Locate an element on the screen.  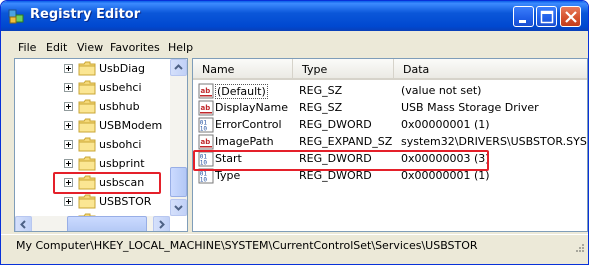
menu-help: Help is located at coordinates (180, 47).